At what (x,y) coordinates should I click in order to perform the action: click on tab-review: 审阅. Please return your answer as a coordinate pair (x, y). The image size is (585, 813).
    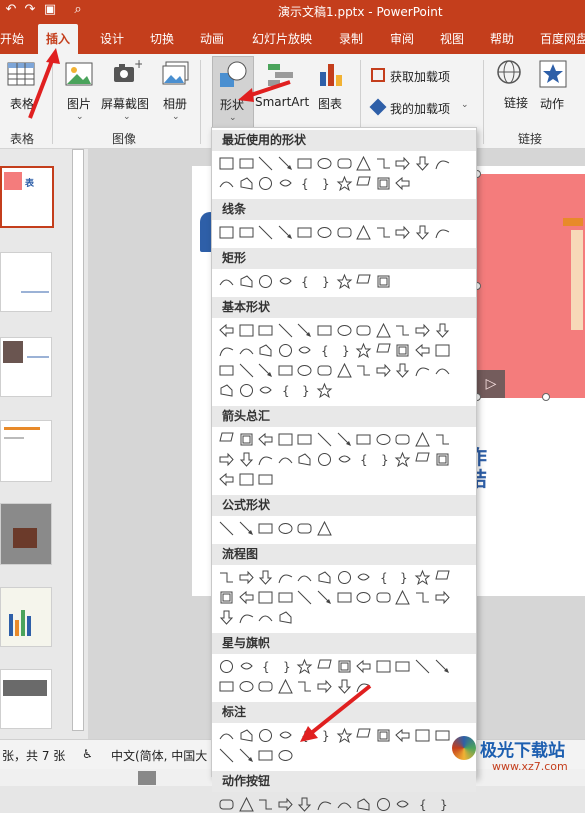
    Looking at the image, I should click on (402, 38).